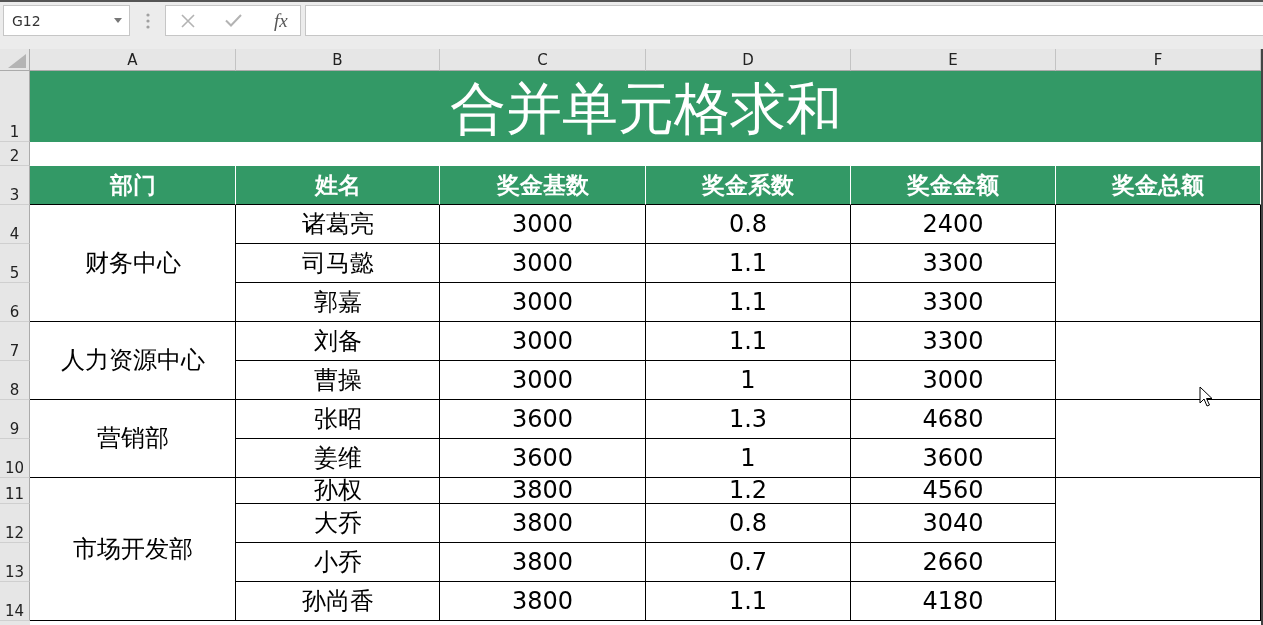 This screenshot has width=1263, height=625. What do you see at coordinates (748, 419) in the screenshot?
I see `table-cell: 1.3` at bounding box center [748, 419].